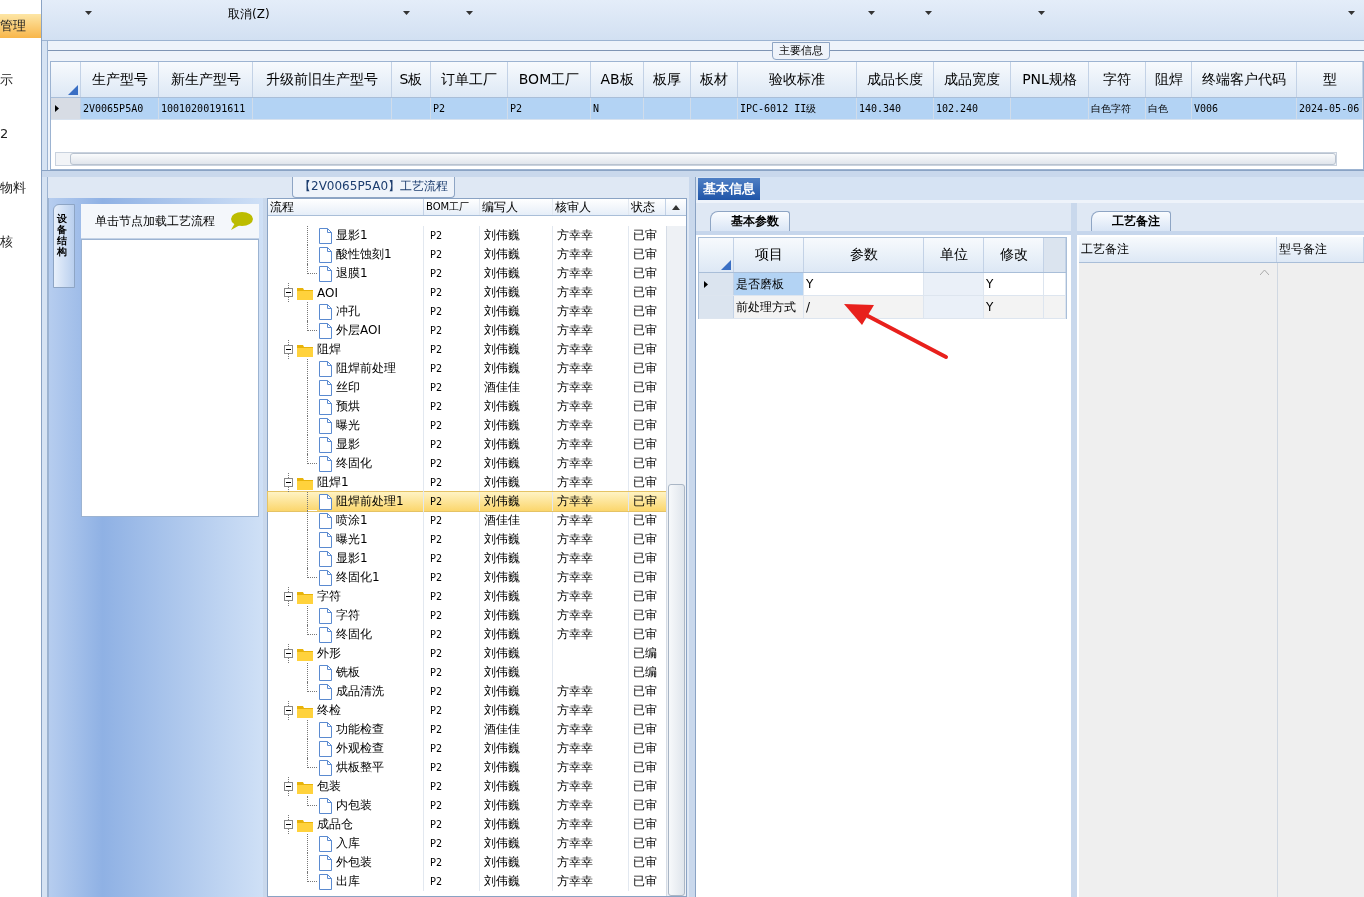  What do you see at coordinates (516, 207) in the screenshot?
I see `column-header: 编写人` at bounding box center [516, 207].